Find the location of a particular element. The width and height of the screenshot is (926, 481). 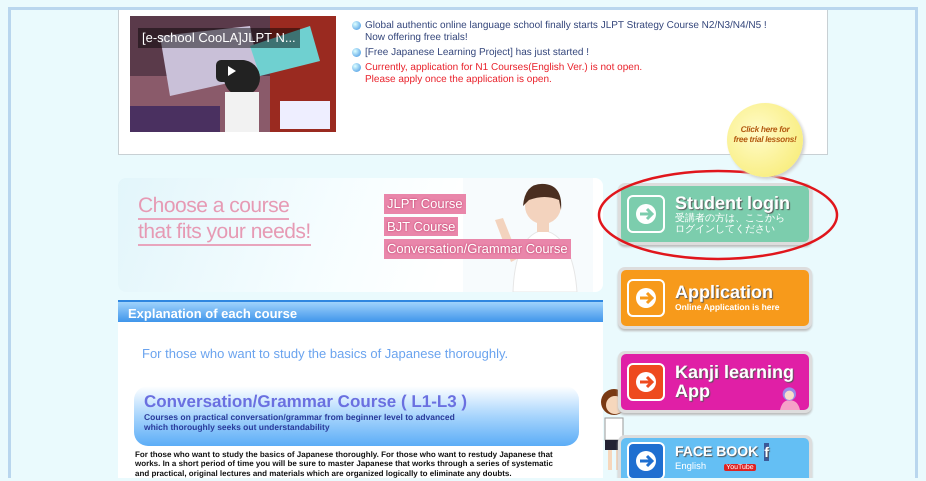

side-menu-button: Kanji learning App is located at coordinates (715, 382).